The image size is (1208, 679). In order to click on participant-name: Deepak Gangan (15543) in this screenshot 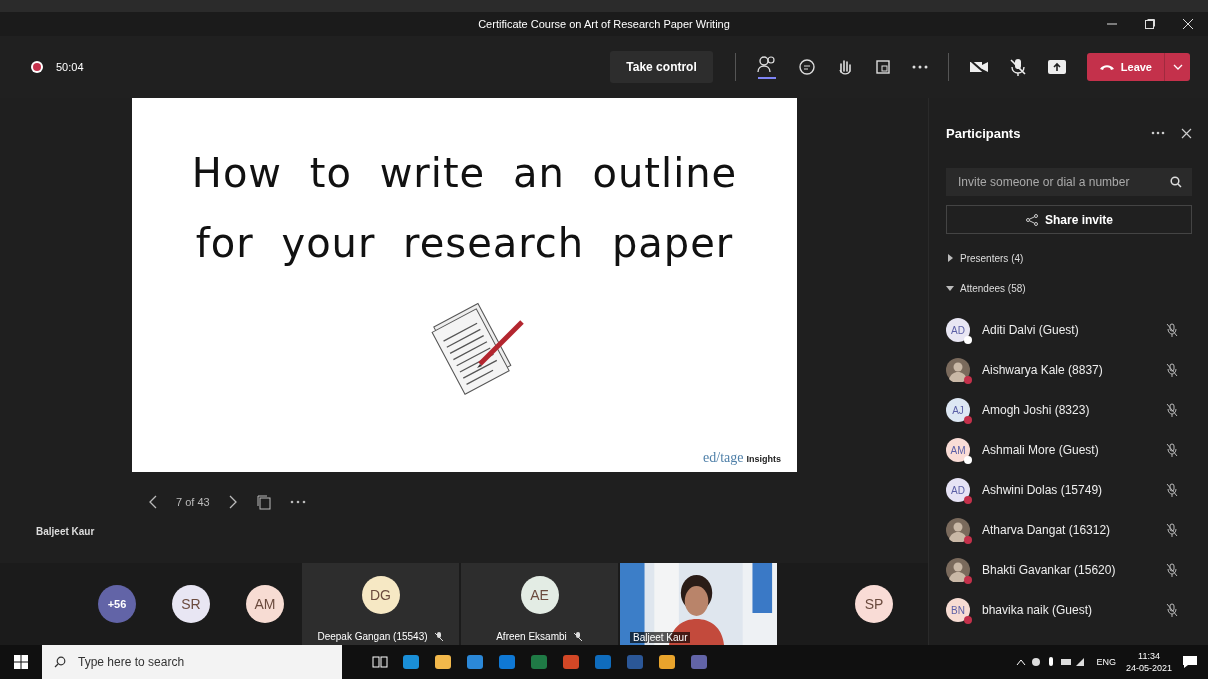, I will do `click(372, 636)`.